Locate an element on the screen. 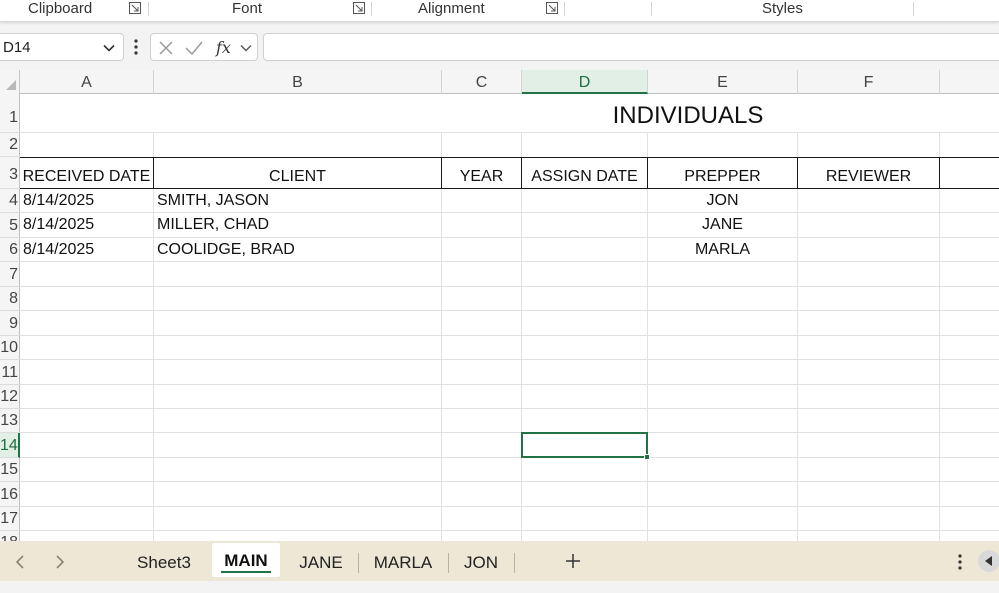 This screenshot has width=999, height=593. svg-text: fx is located at coordinates (223, 47).